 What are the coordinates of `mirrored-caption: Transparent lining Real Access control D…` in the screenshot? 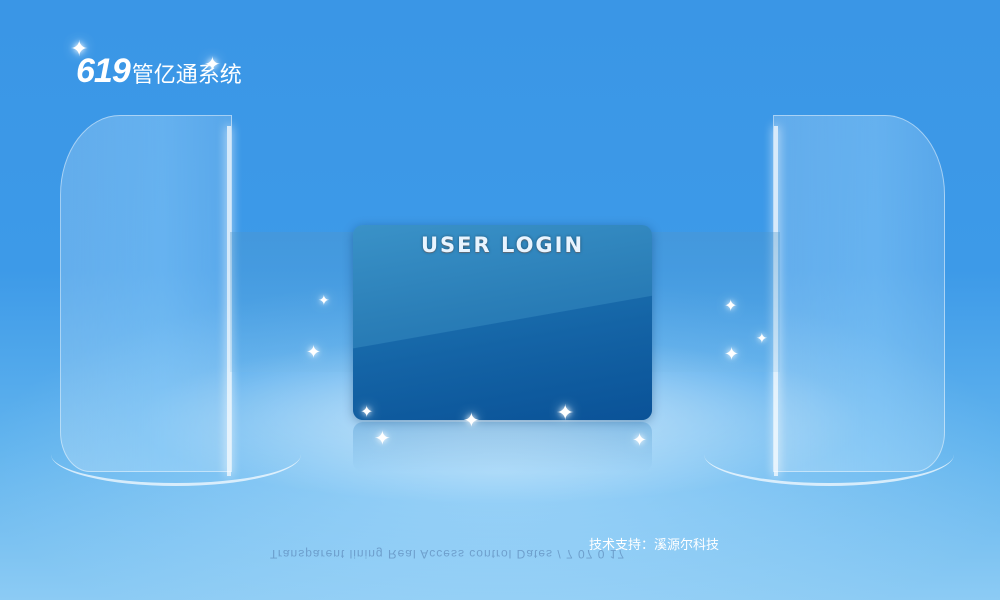 It's located at (448, 554).